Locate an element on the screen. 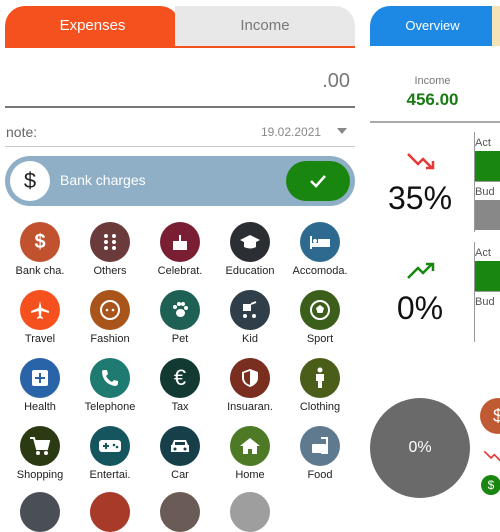 The height and width of the screenshot is (532, 500). category-label: Health is located at coordinates (40, 407).